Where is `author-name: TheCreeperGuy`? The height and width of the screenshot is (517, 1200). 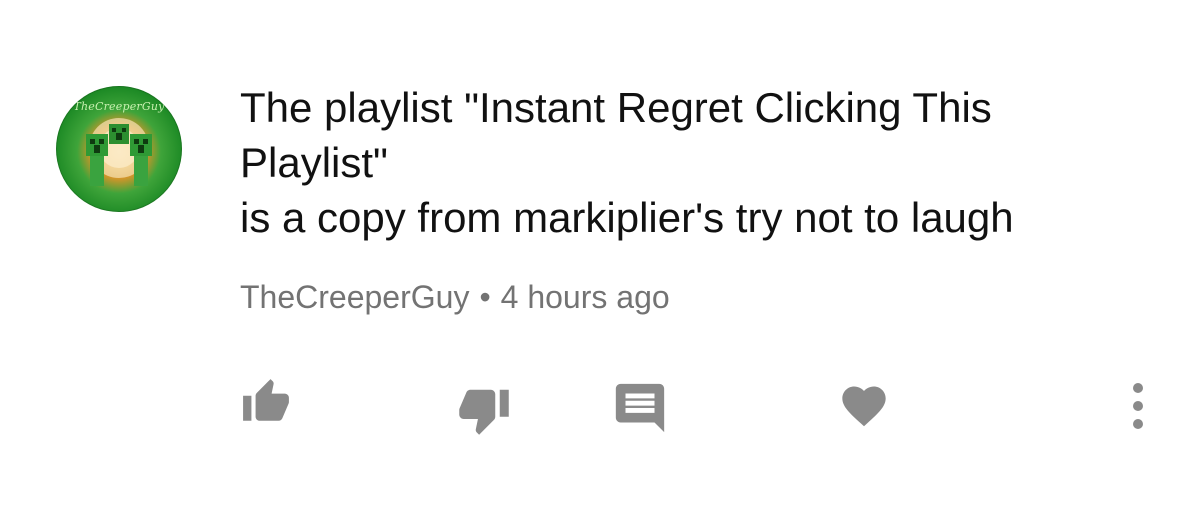 author-name: TheCreeperGuy is located at coordinates (354, 297).